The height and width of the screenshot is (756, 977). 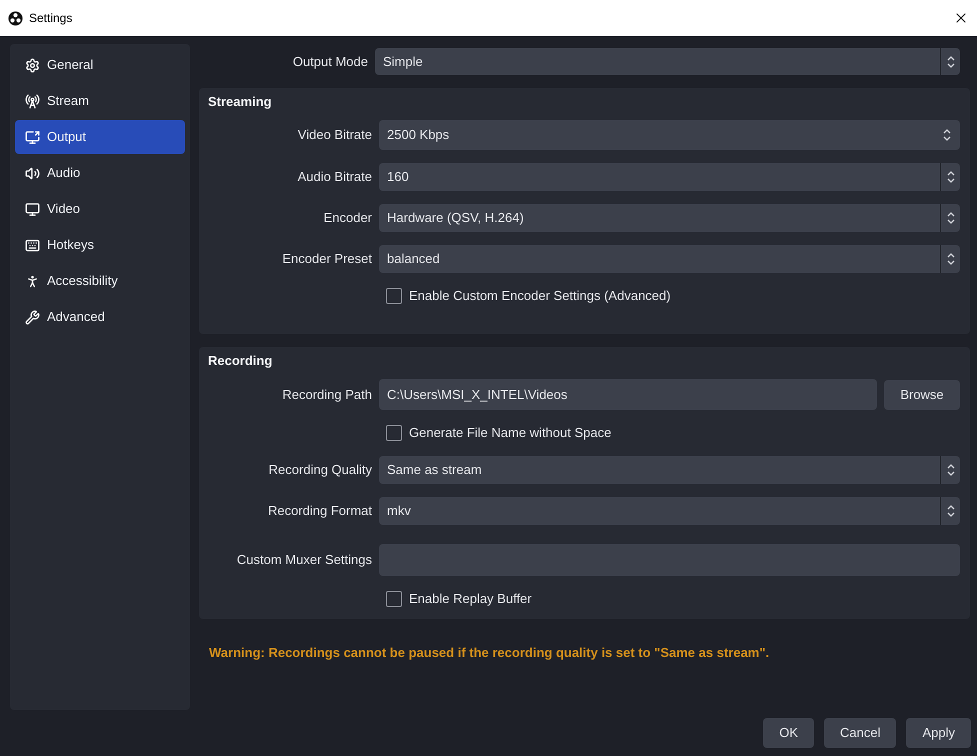 I want to click on dialog-button: Apply, so click(x=938, y=733).